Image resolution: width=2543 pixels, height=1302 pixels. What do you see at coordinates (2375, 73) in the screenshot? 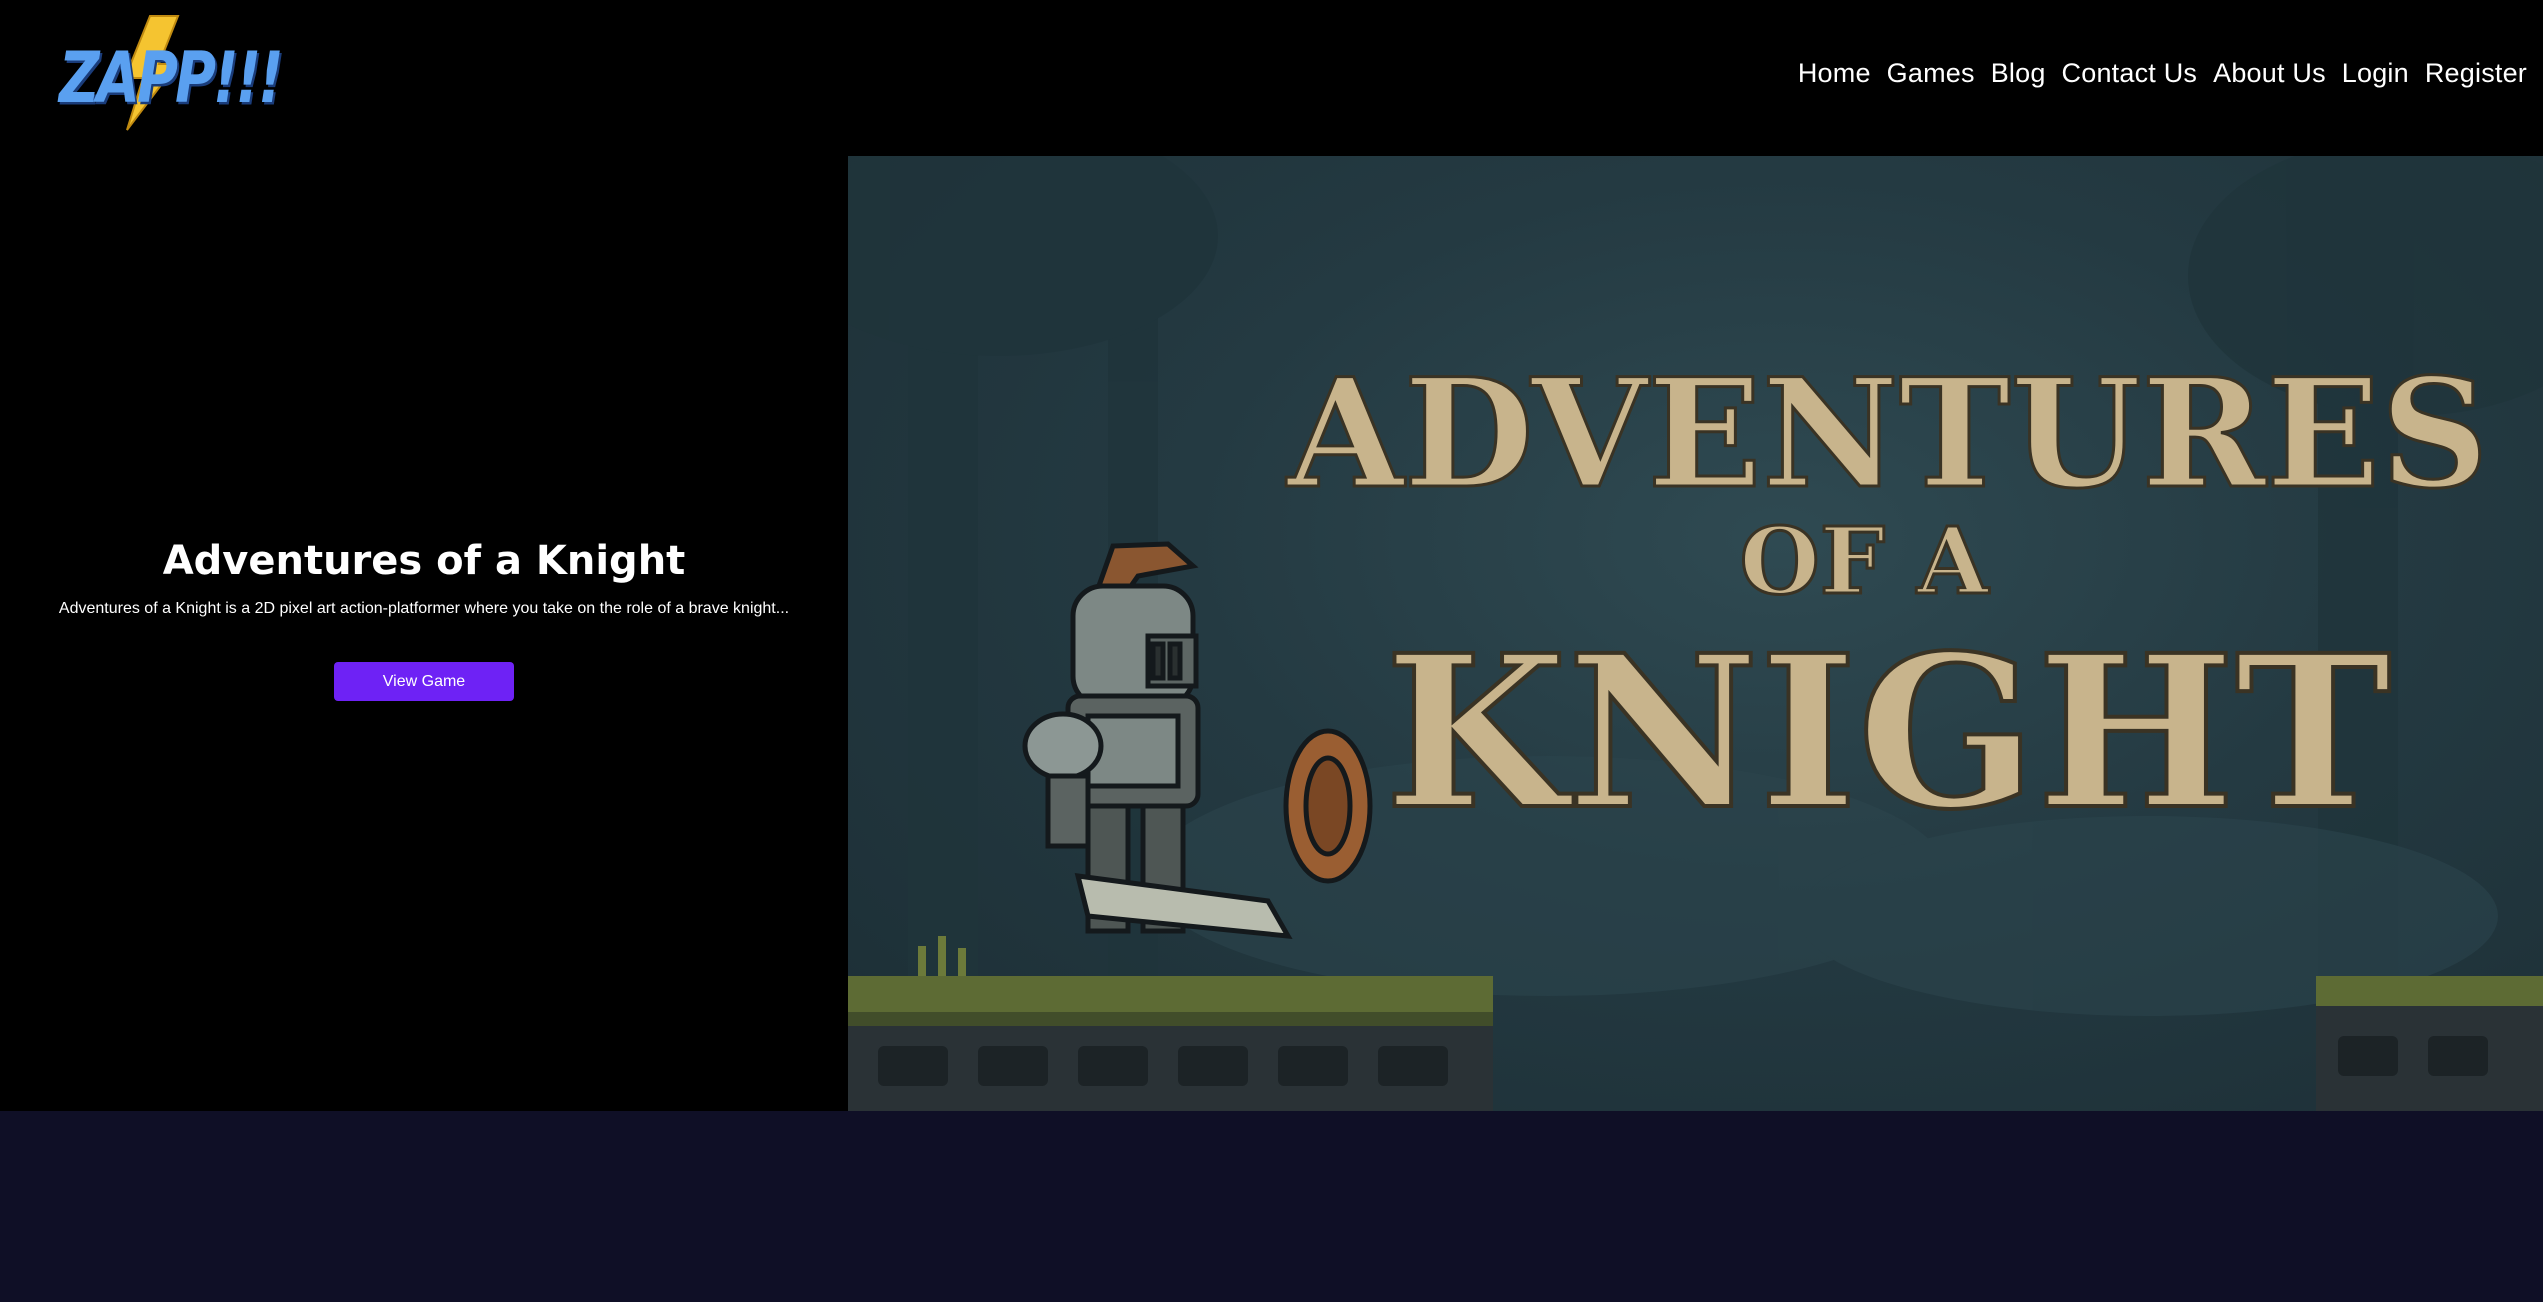
I see `nav-login: Login` at bounding box center [2375, 73].